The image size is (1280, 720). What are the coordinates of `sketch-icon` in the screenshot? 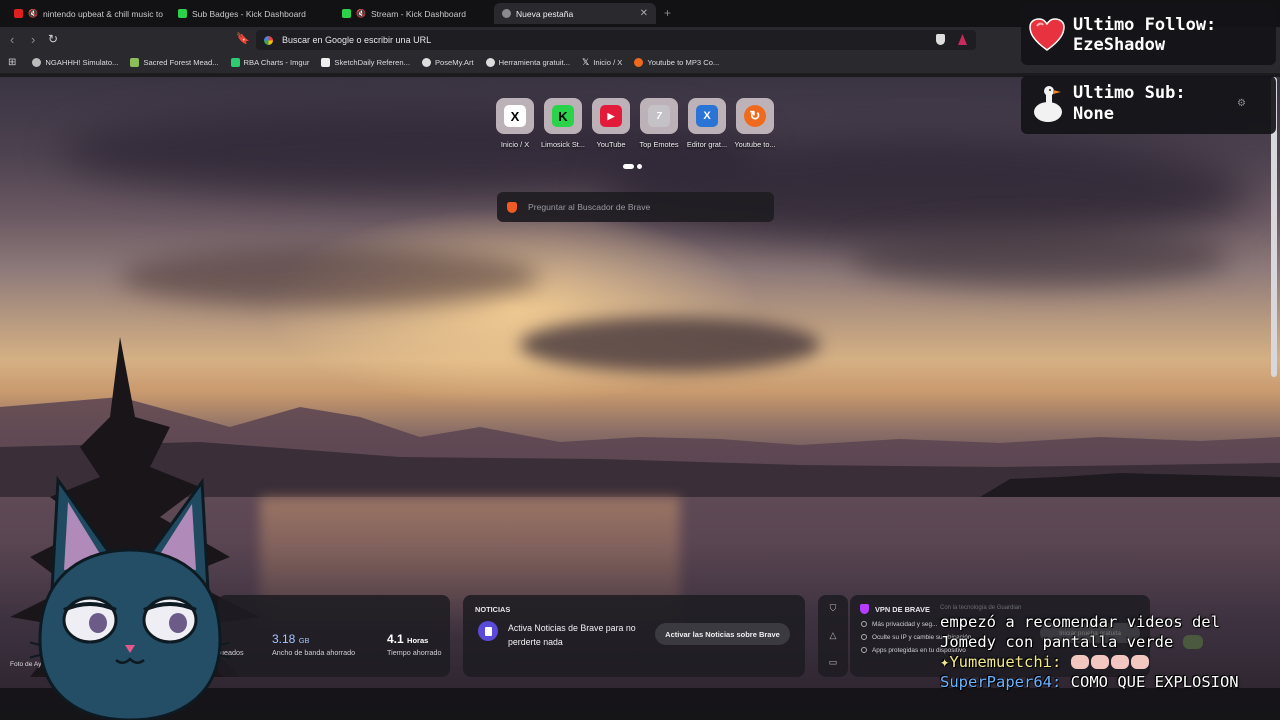 It's located at (326, 62).